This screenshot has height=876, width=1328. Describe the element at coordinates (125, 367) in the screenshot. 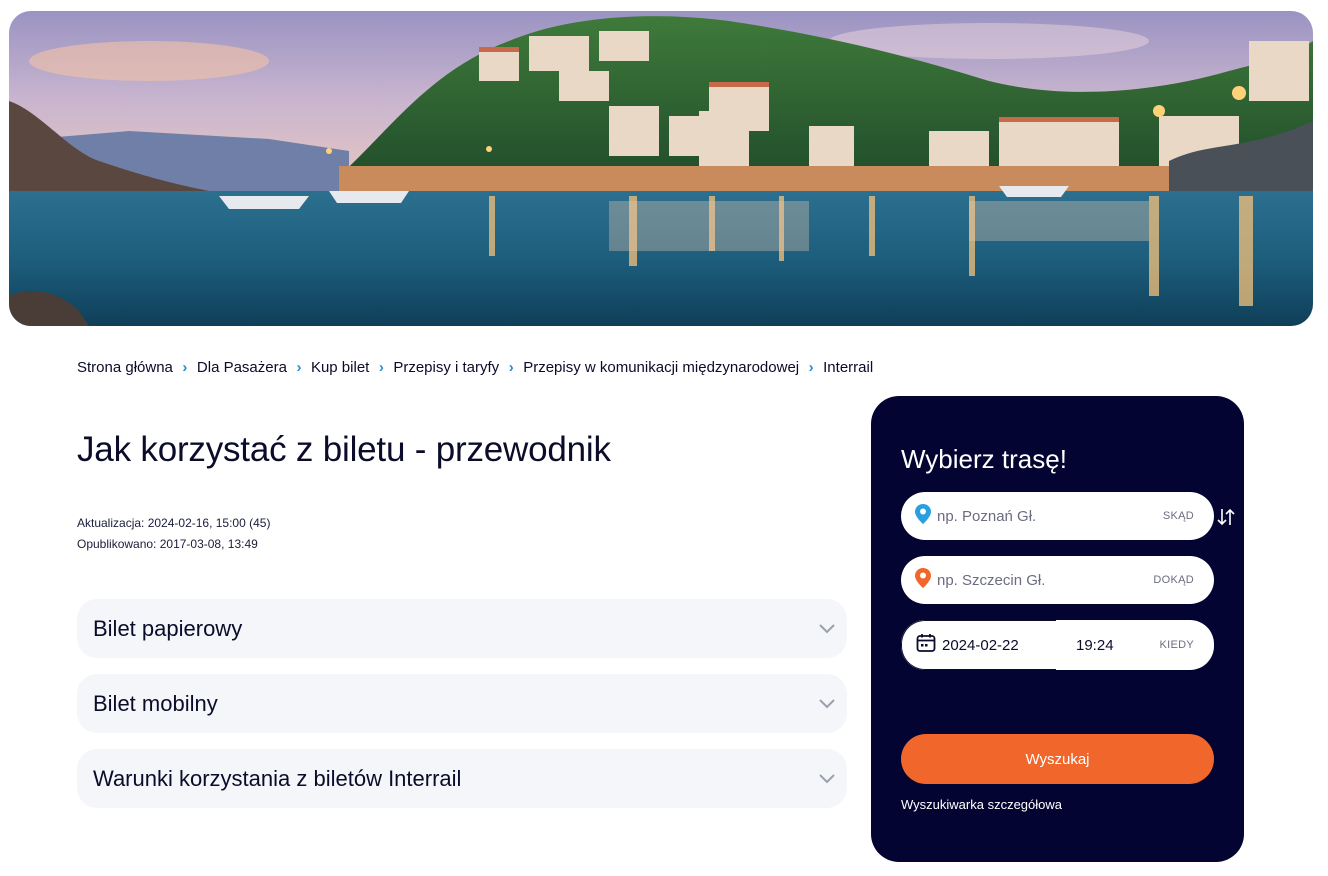

I see `breadcrumb-home: Strona główna` at that location.